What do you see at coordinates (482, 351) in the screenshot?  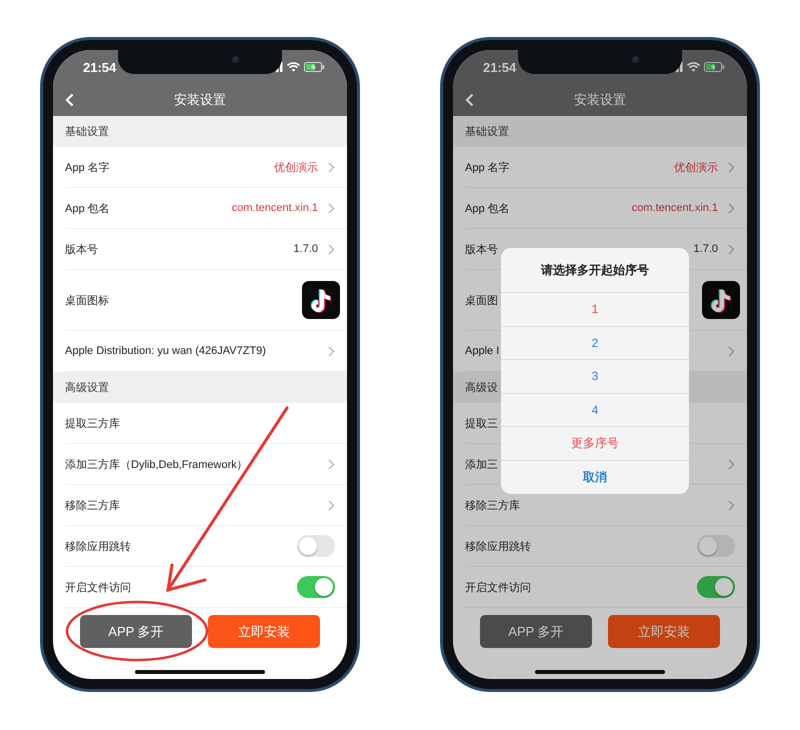 I see `row-label: Apple I` at bounding box center [482, 351].